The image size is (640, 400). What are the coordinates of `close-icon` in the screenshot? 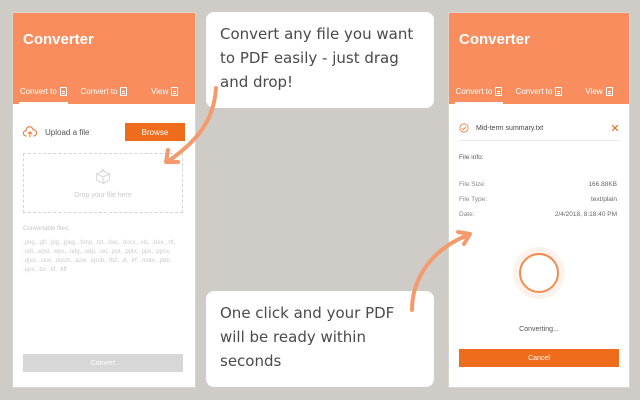 It's located at (615, 128).